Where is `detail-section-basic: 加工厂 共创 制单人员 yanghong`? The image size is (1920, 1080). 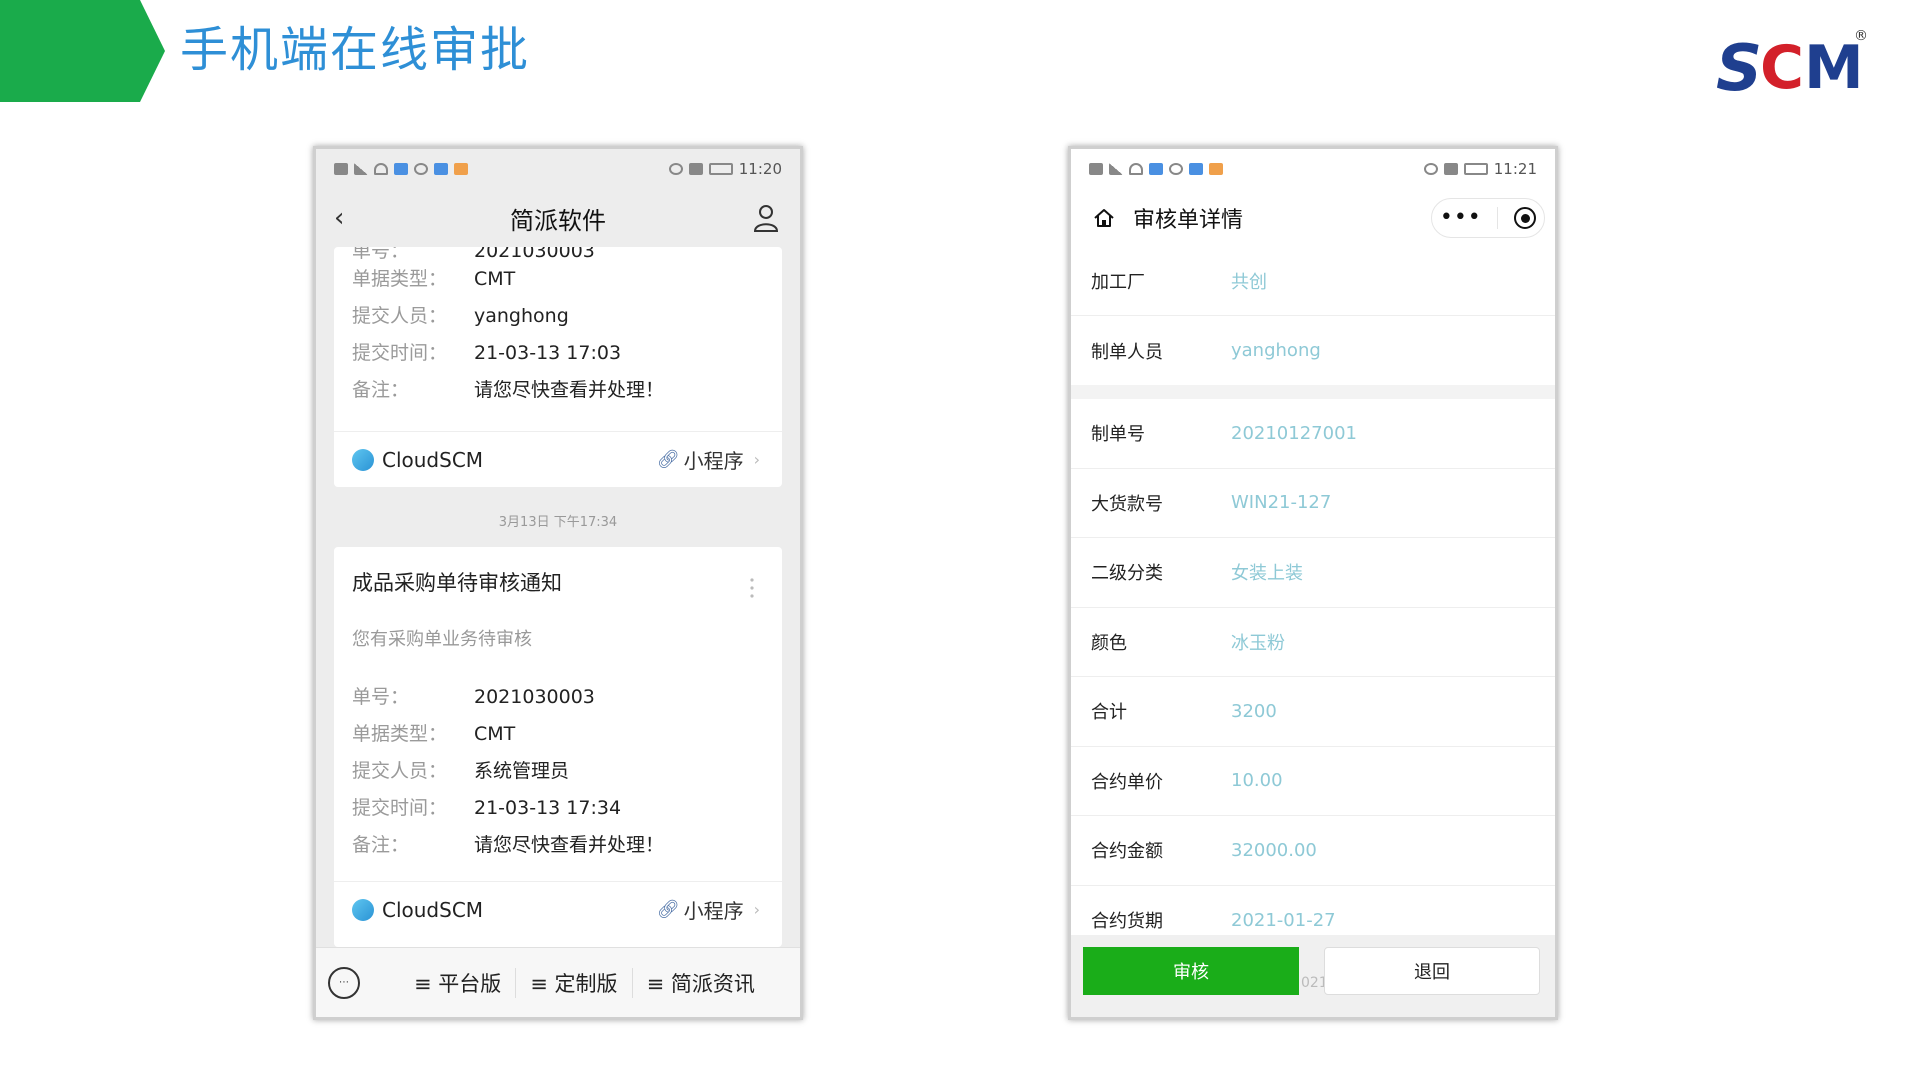 detail-section-basic: 加工厂 共创 制单人员 yanghong is located at coordinates (1313, 316).